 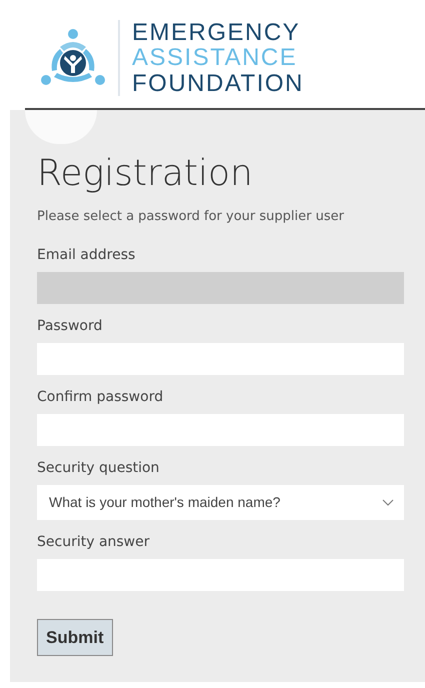 I want to click on security-question-select: What is your mother's maiden name?, so click(x=220, y=502).